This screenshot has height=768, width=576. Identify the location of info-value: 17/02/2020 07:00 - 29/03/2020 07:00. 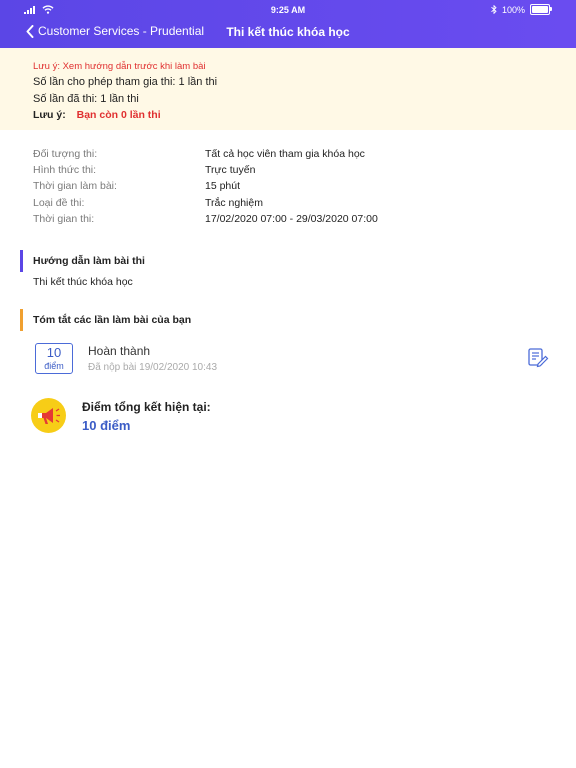
(291, 219).